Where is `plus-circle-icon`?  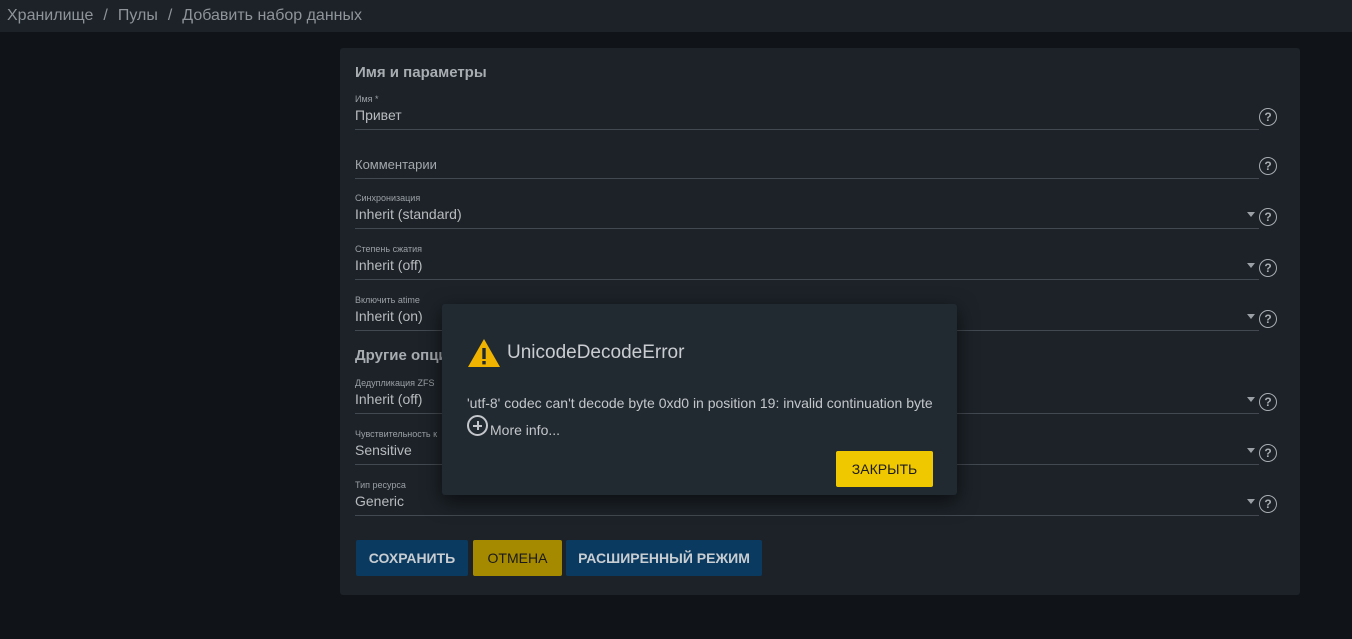
plus-circle-icon is located at coordinates (477, 425).